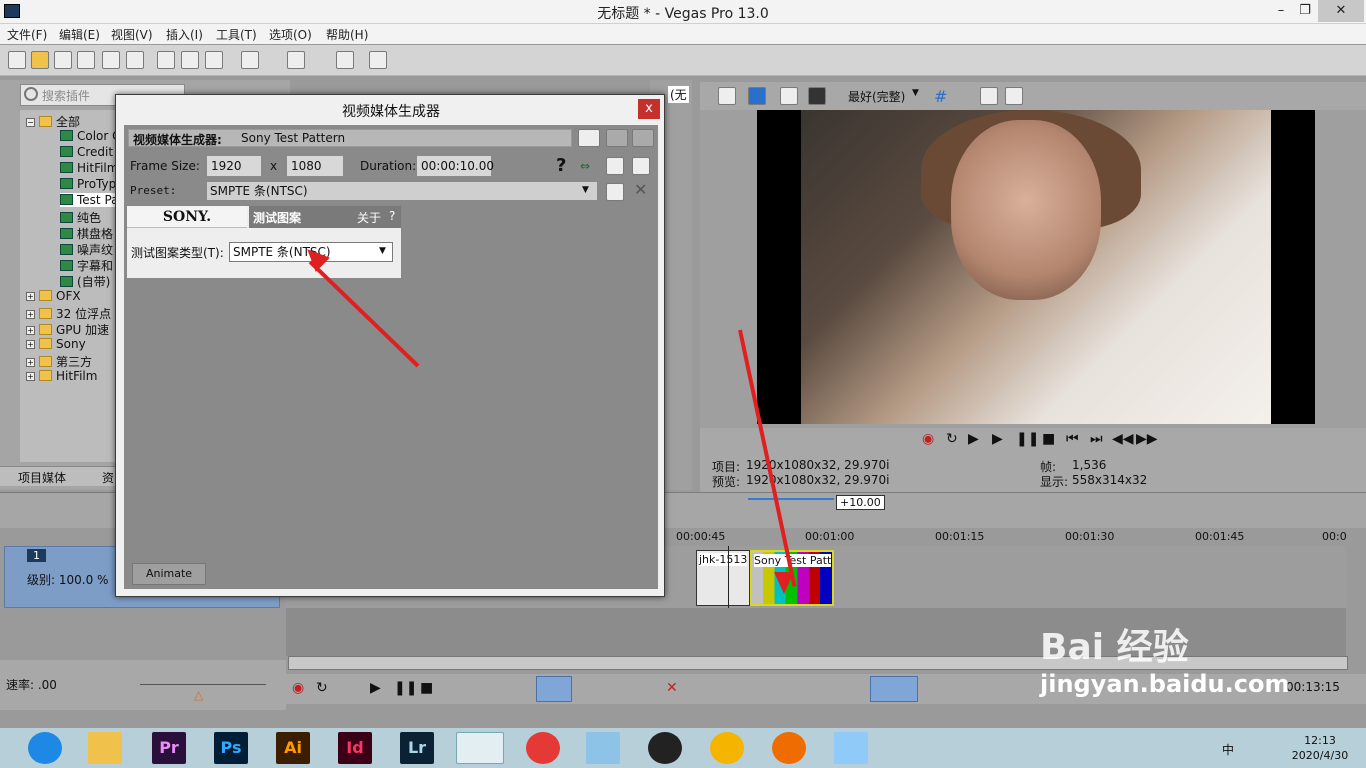 The width and height of the screenshot is (1366, 768). Describe the element at coordinates (63, 60) in the screenshot. I see `save-icon` at that location.